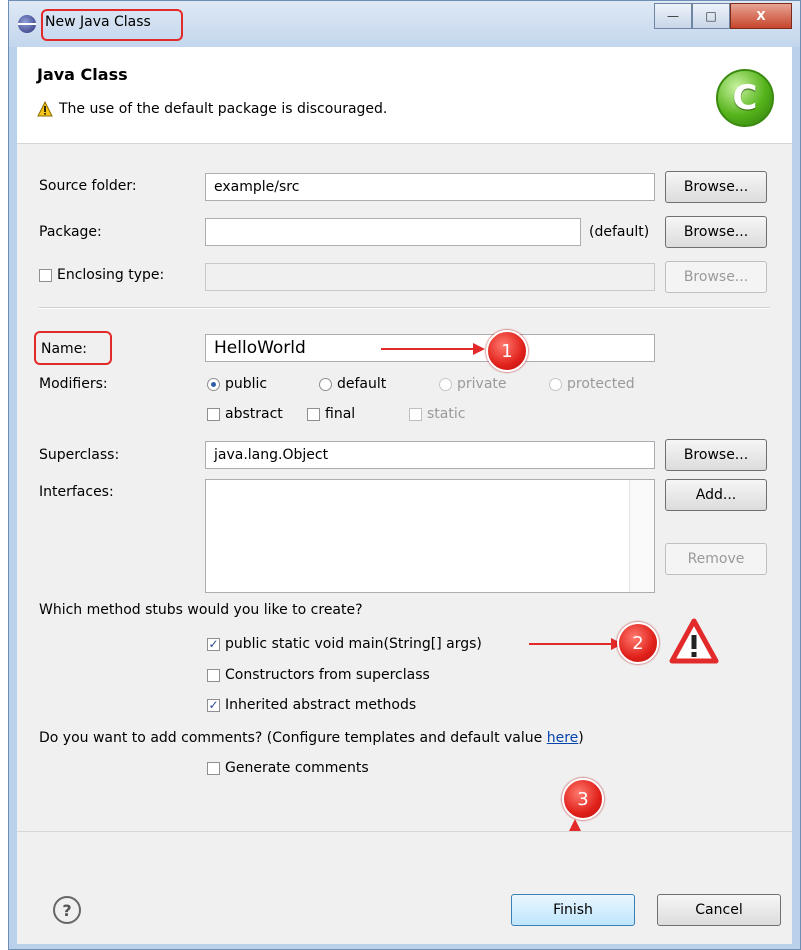 This screenshot has height=950, width=801. What do you see at coordinates (73, 384) in the screenshot?
I see `modifiers-label: Modifiers:` at bounding box center [73, 384].